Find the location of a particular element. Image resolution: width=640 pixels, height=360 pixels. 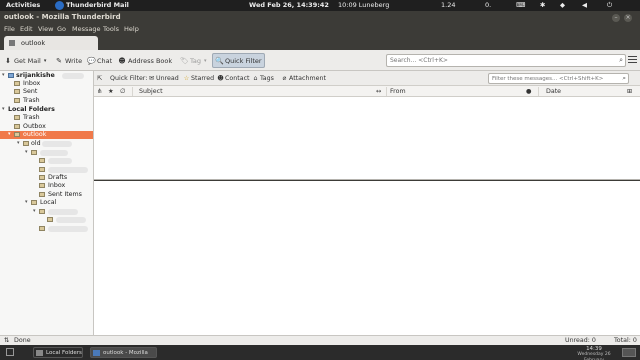

chat-button: 💬 Chat is located at coordinates (99, 60).